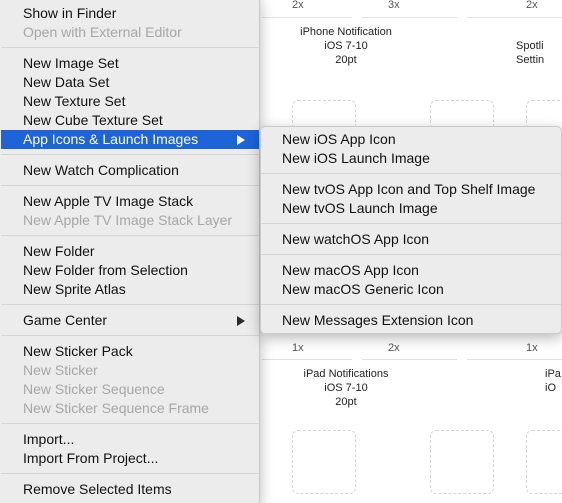 This screenshot has height=503, width=562. Describe the element at coordinates (130, 82) in the screenshot. I see `menu-item-new-data-set: New Data Set` at that location.